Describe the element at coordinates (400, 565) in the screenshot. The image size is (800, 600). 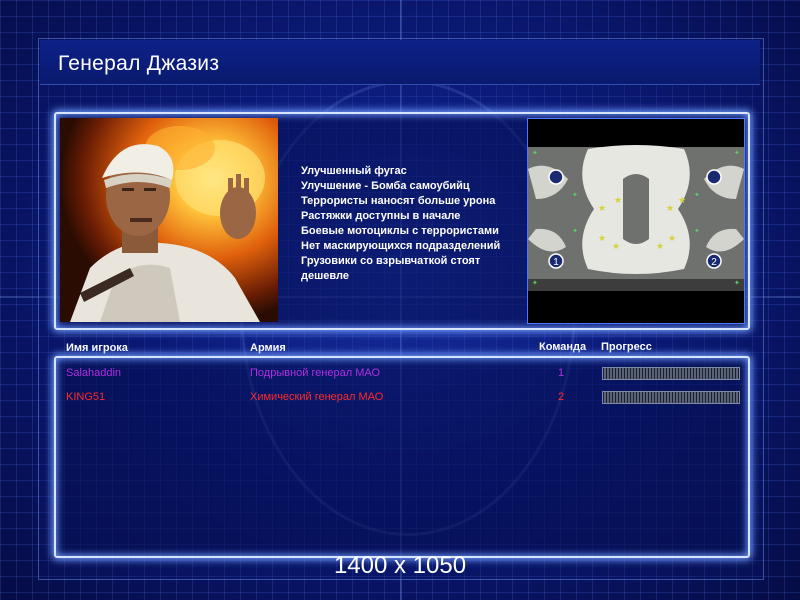
I see `resolution-label: 1400 x 1050` at that location.